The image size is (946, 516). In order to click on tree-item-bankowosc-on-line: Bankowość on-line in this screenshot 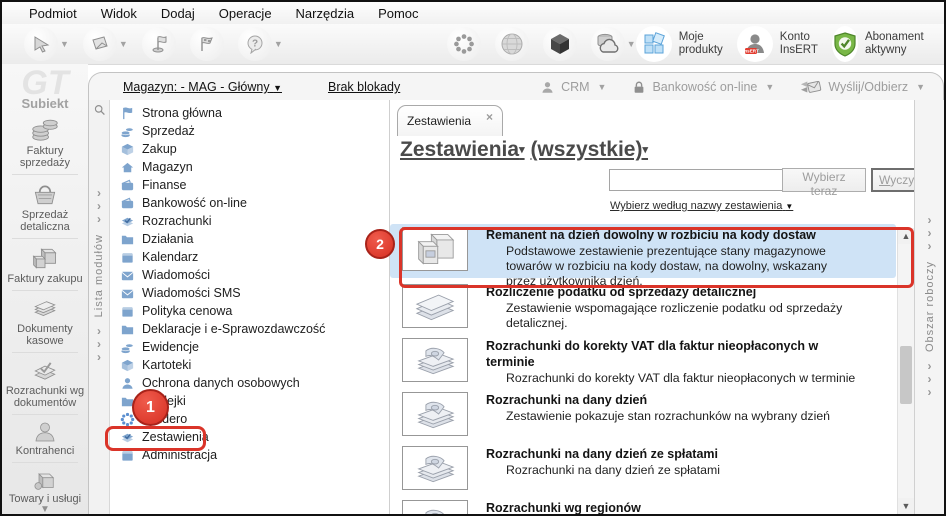, I will do `click(249, 203)`.